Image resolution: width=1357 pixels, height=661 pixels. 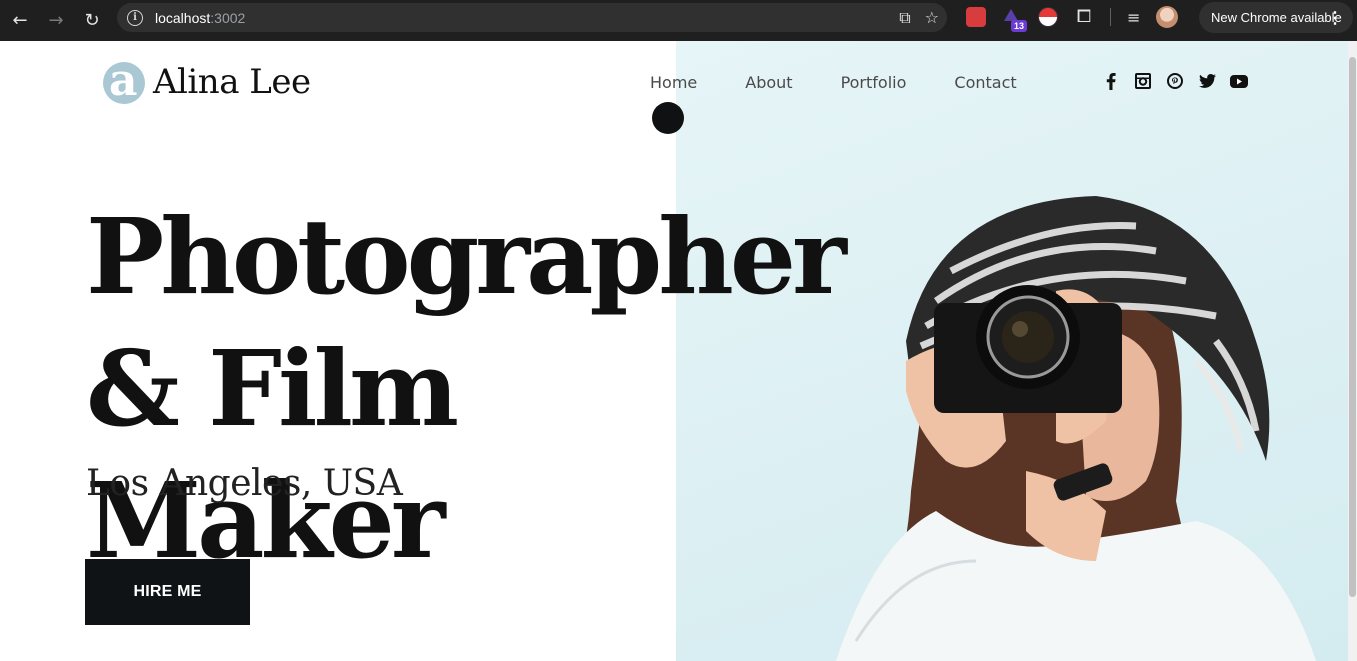 I want to click on scrollbar, so click(x=1352, y=351).